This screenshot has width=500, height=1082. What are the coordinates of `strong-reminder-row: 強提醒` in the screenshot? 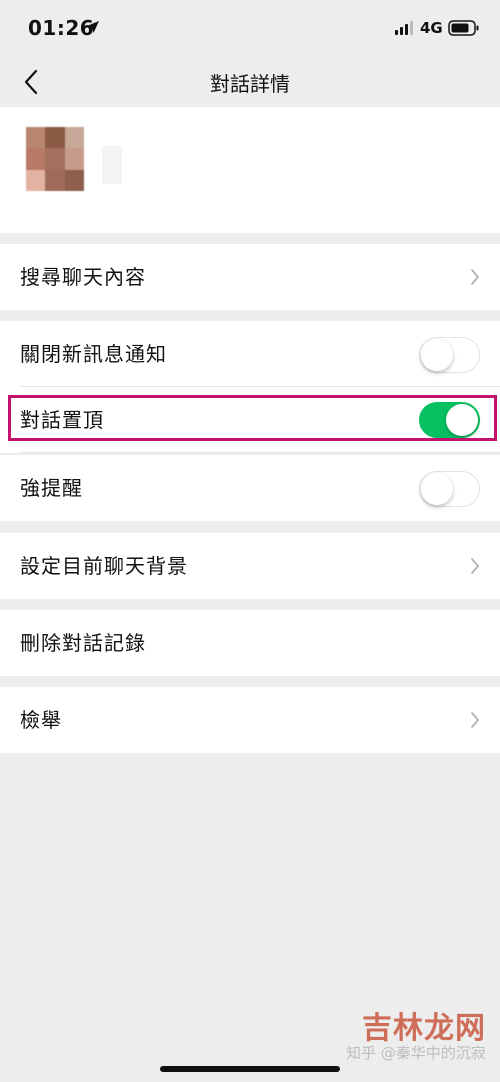 It's located at (250, 488).